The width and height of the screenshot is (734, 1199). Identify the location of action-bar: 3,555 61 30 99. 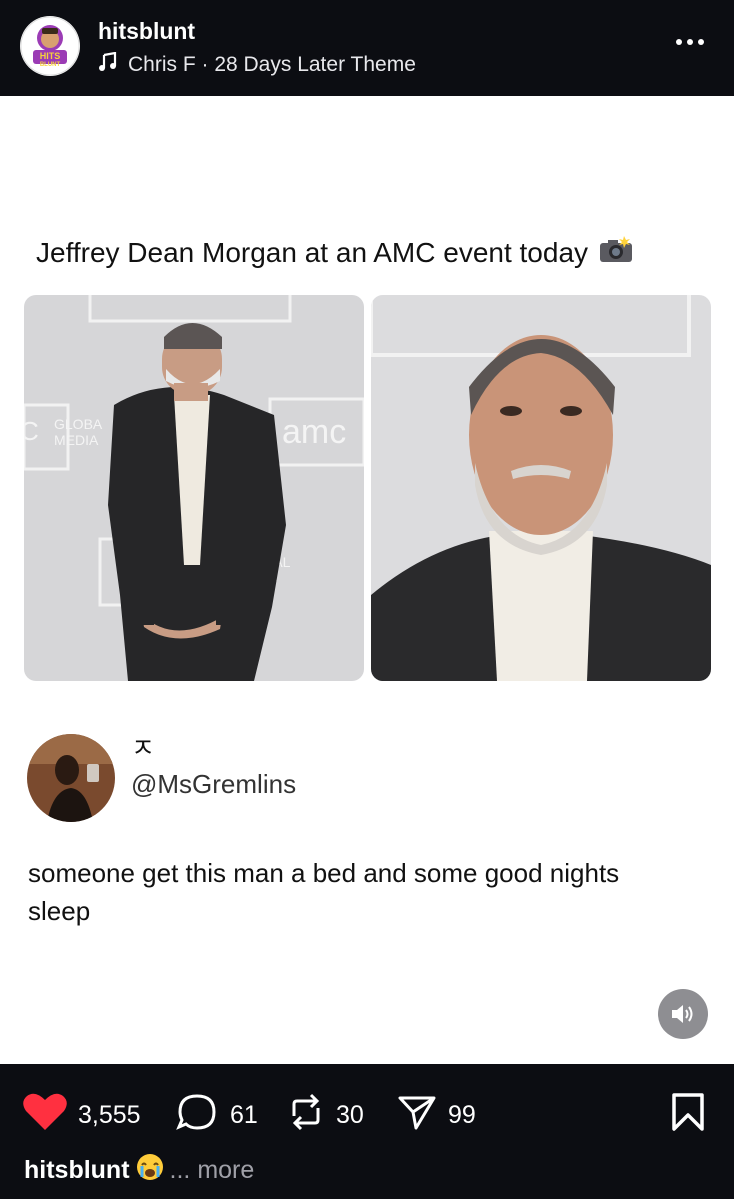
(367, 1109).